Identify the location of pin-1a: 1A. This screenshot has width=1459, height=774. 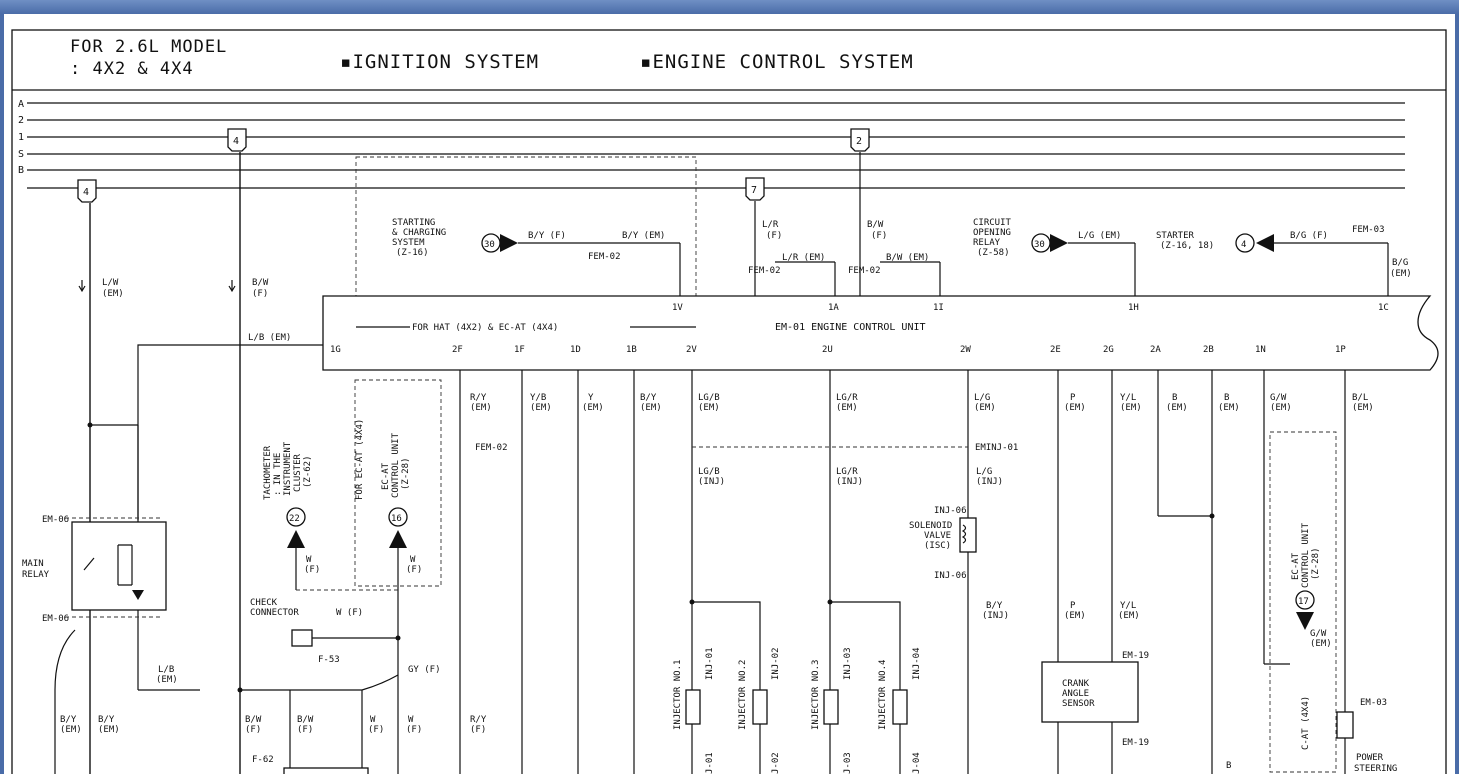
(833, 308).